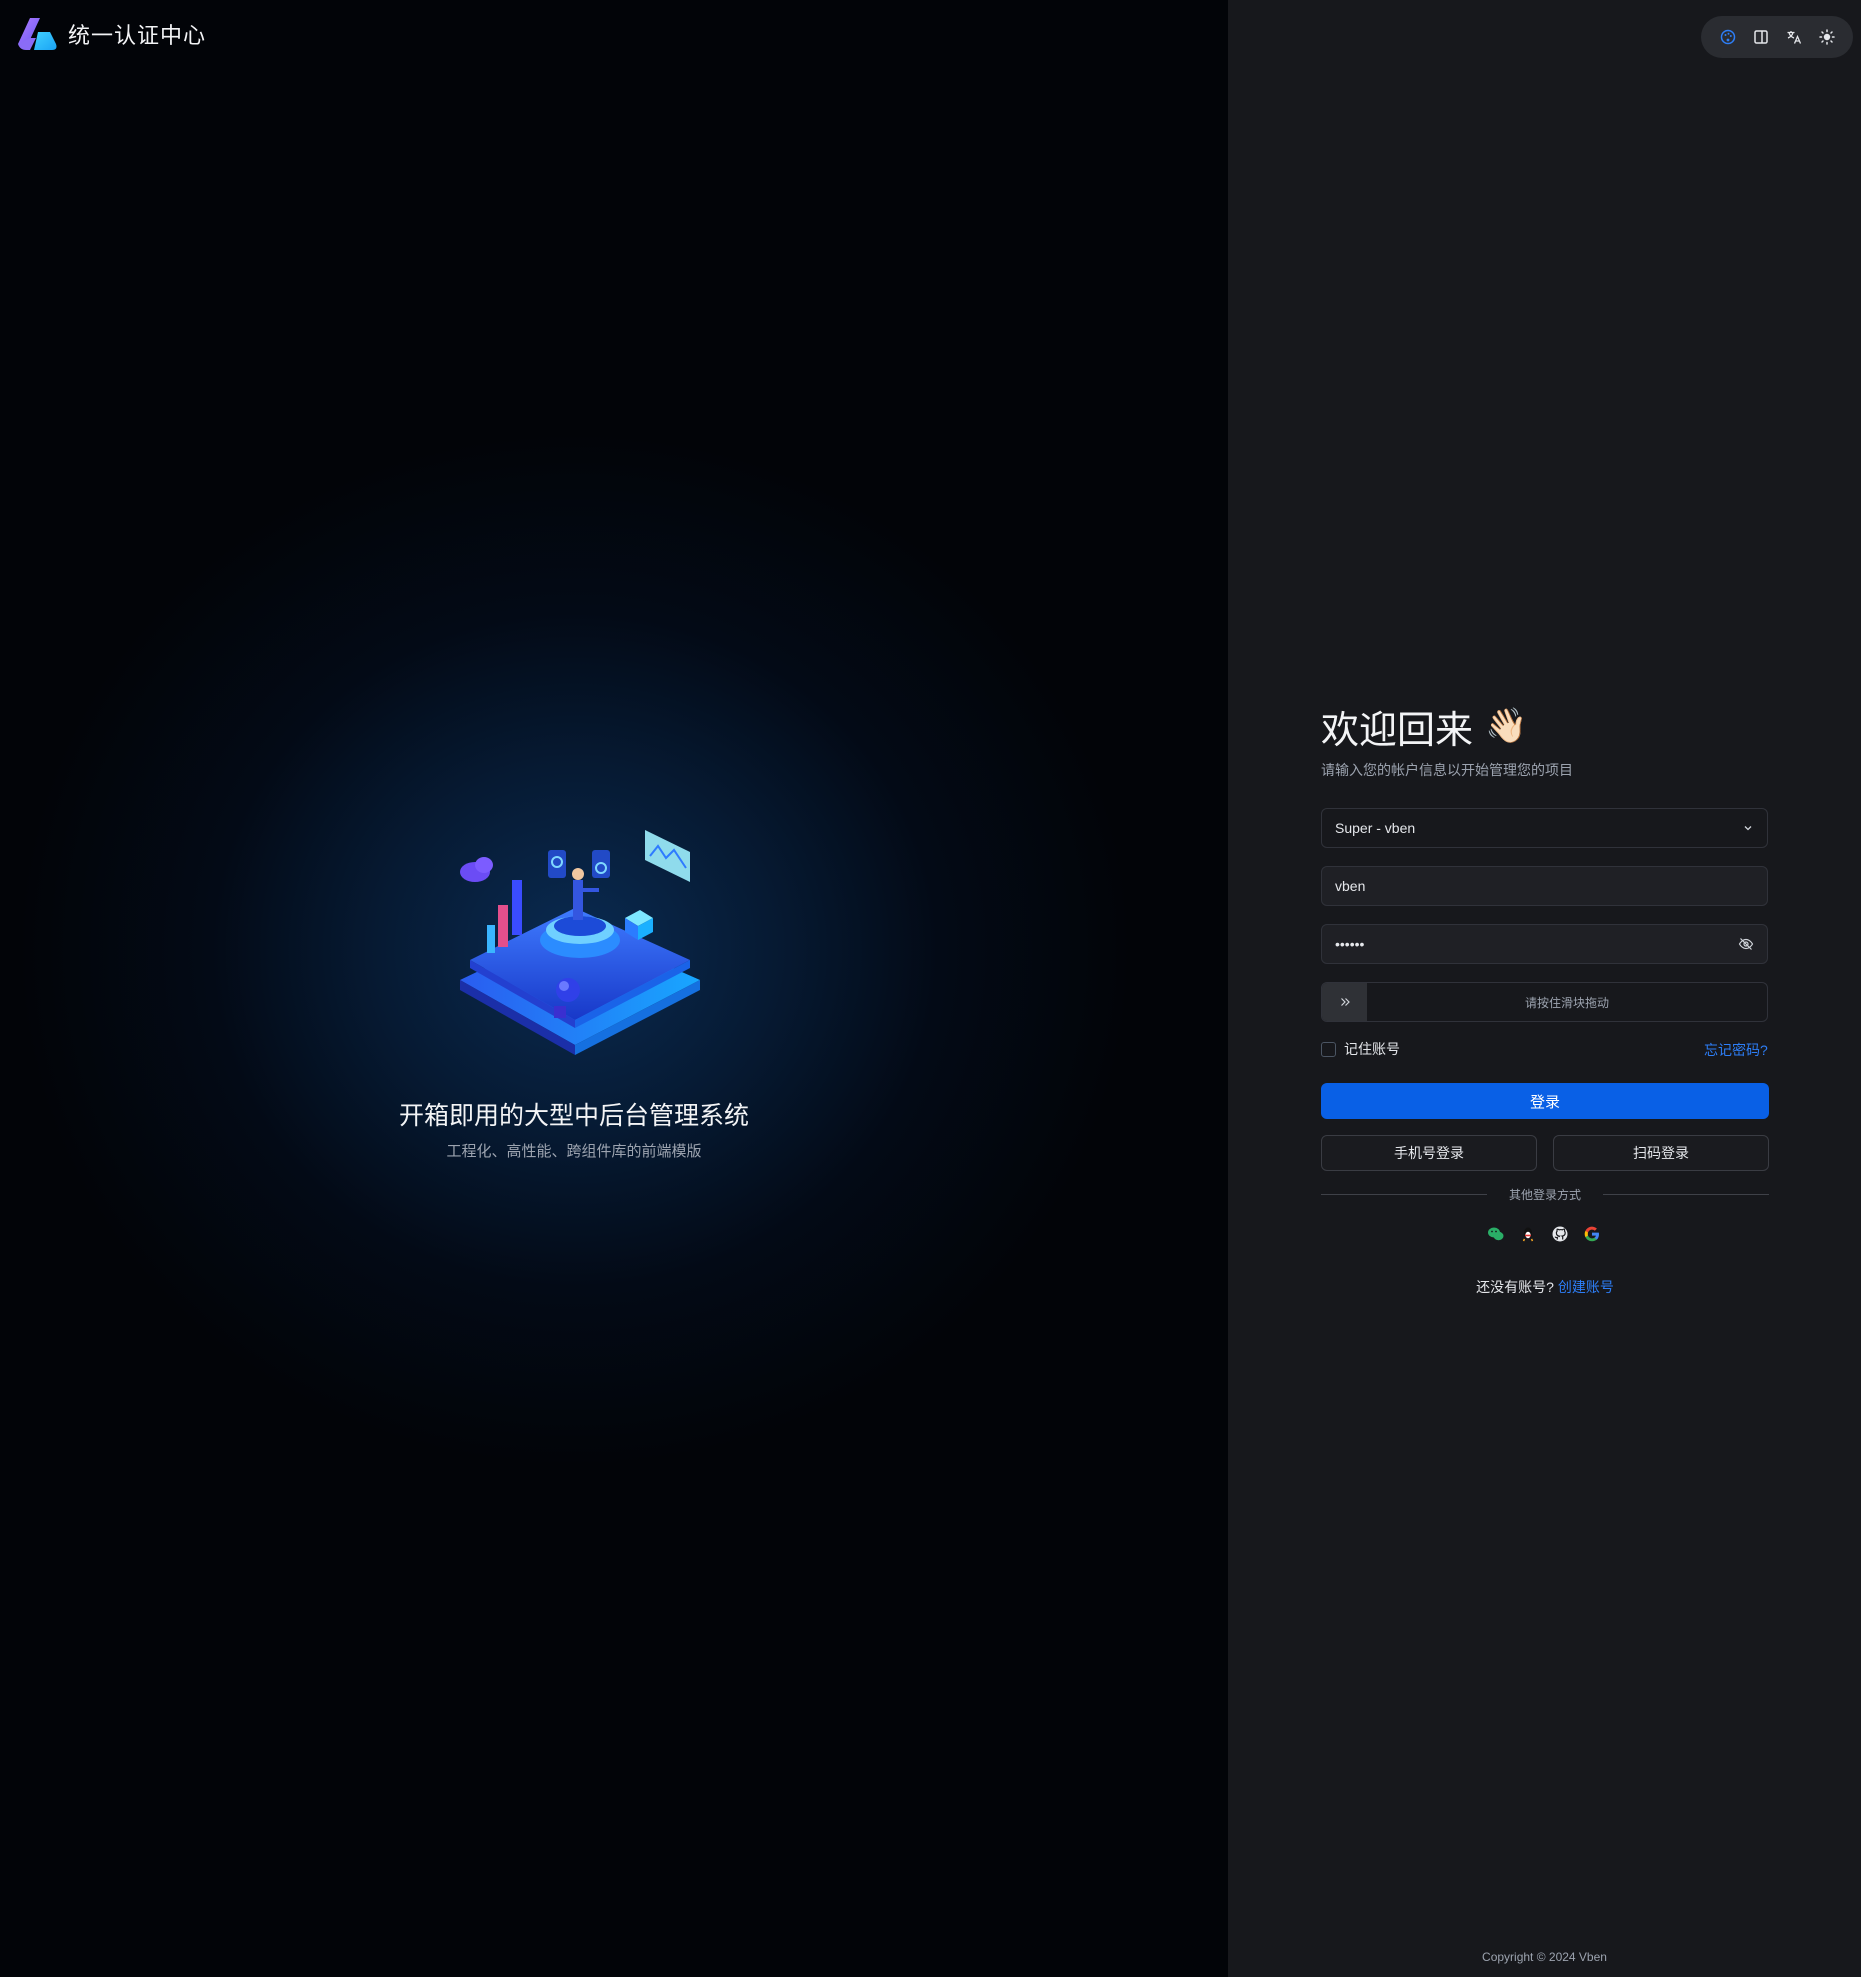 The image size is (1861, 1977). What do you see at coordinates (1429, 1153) in the screenshot?
I see `phone-login-button: 手机号登录` at bounding box center [1429, 1153].